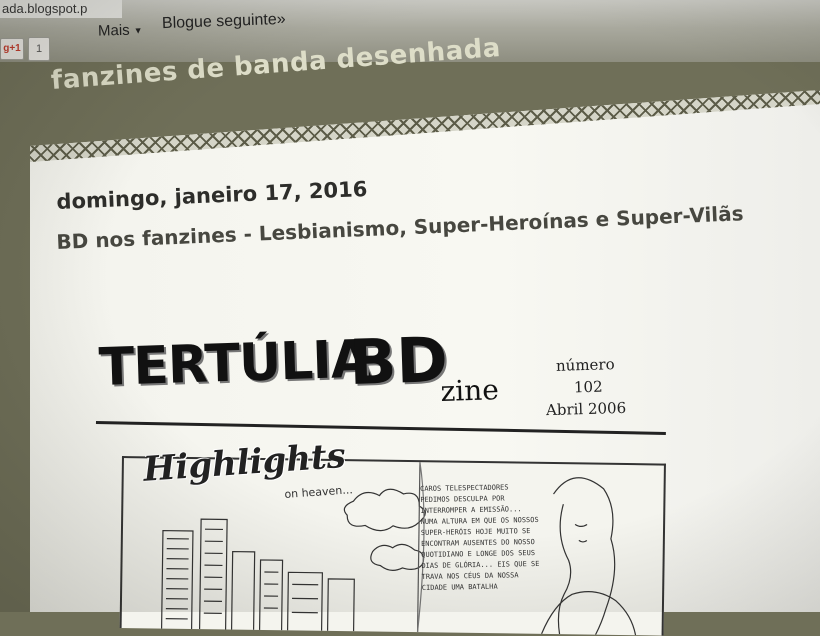 This screenshot has height=636, width=820. I want to click on more-menu-button: Mais ▼, so click(120, 30).